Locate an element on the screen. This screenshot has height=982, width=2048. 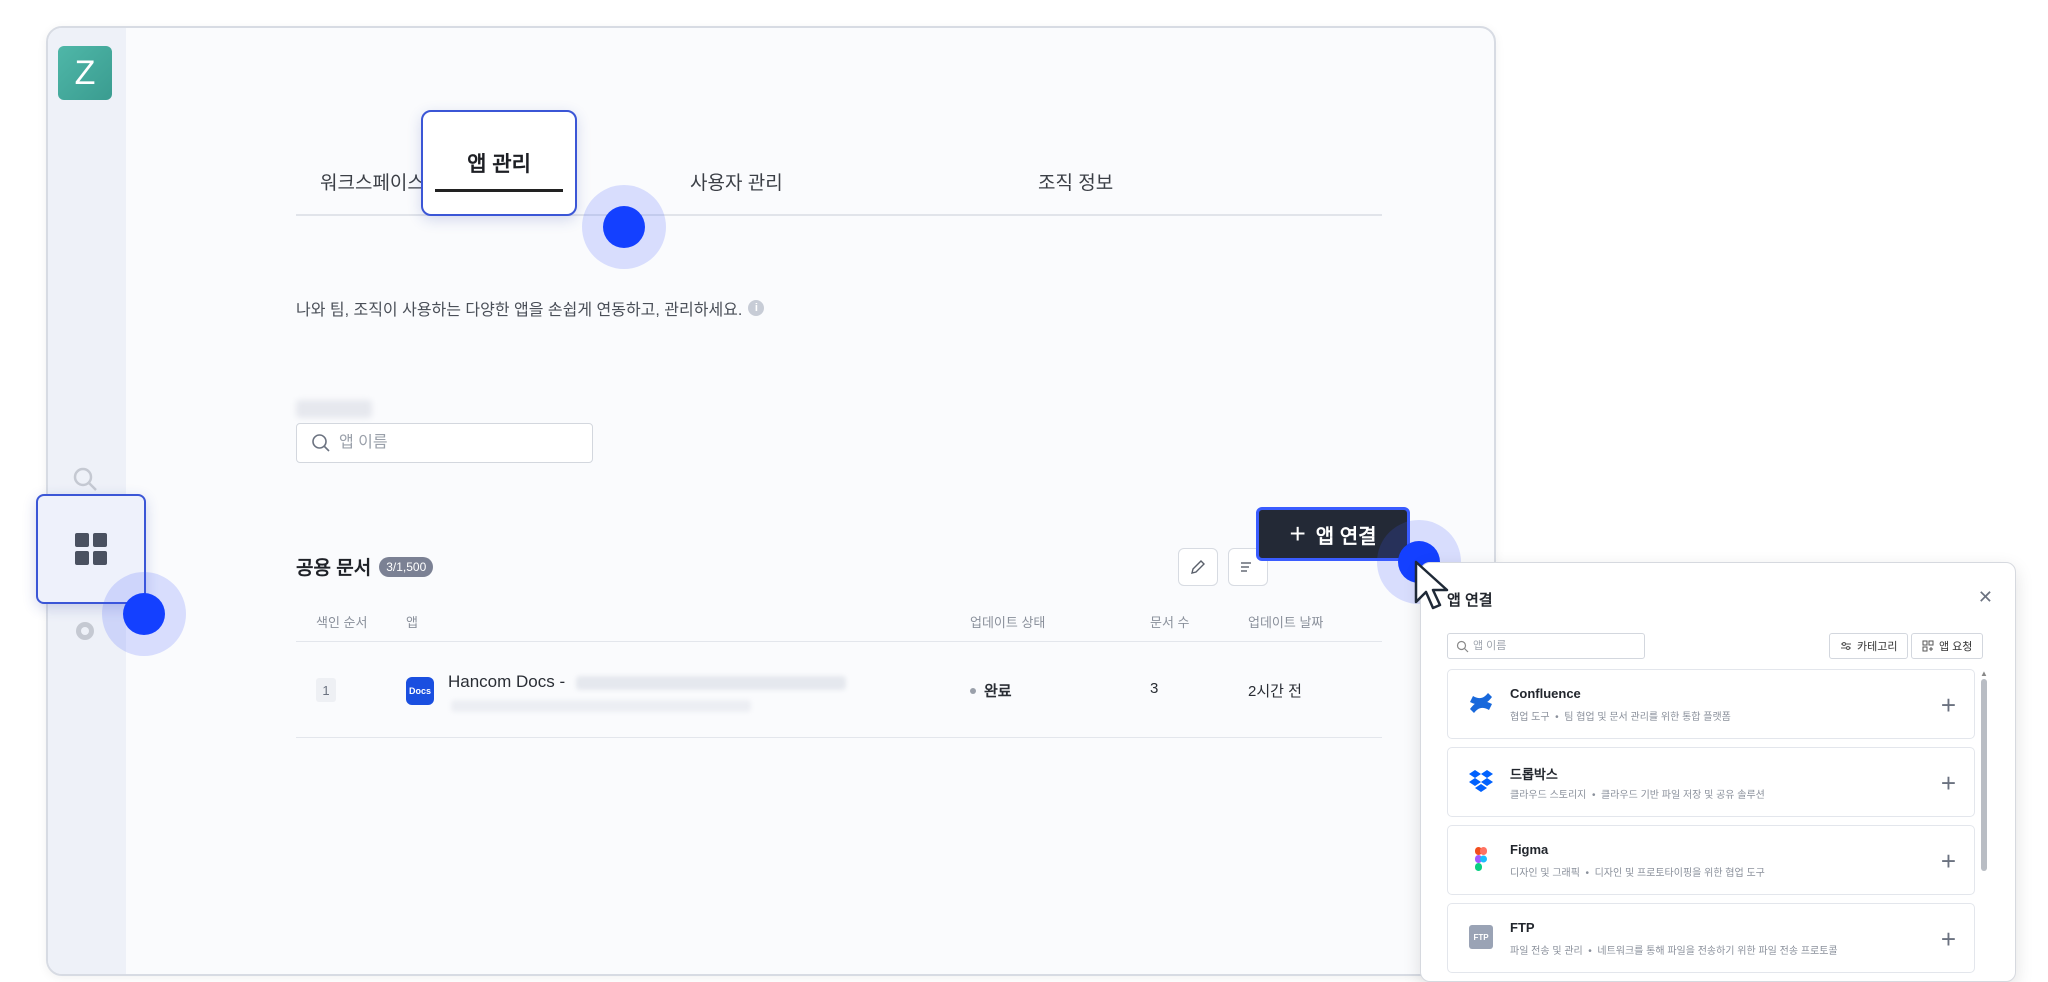
gear-icon is located at coordinates (85, 631).